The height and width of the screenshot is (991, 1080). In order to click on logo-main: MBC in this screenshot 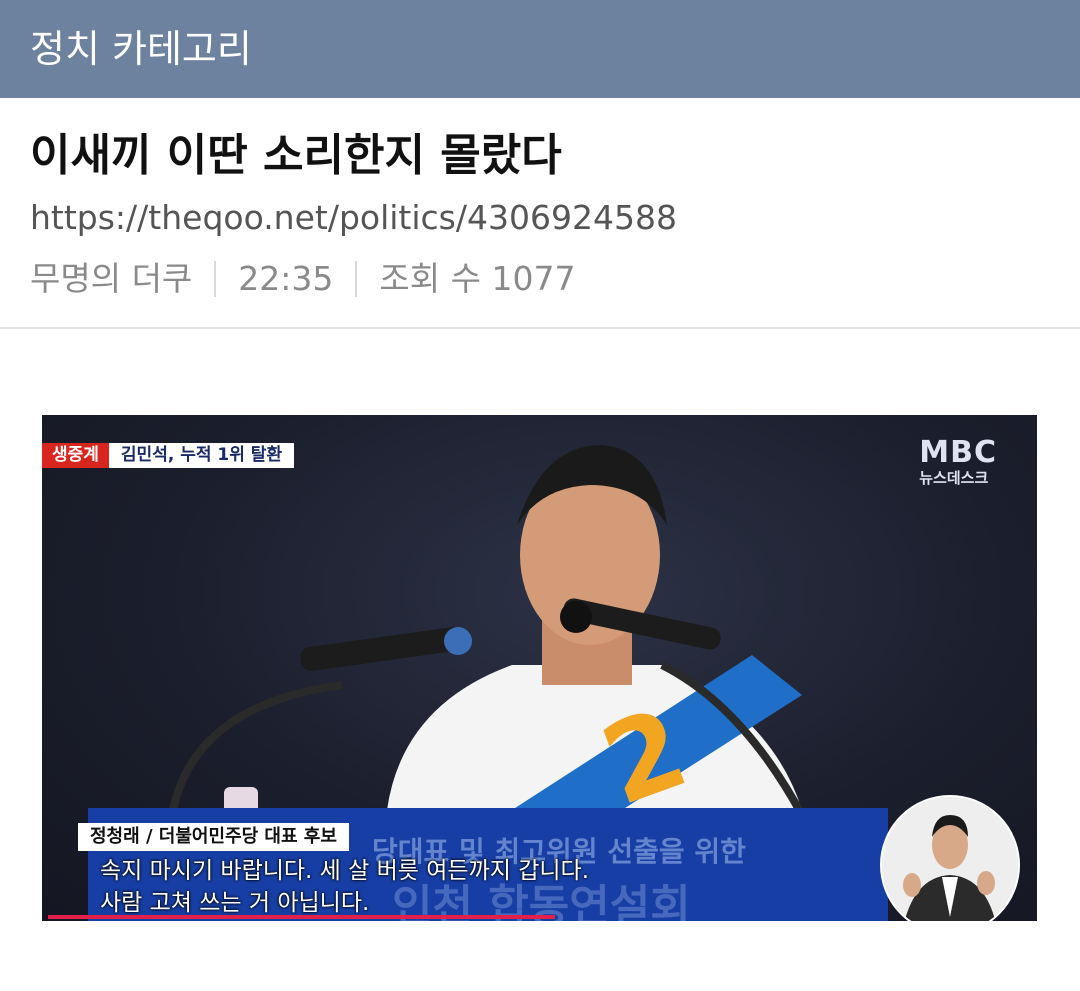, I will do `click(958, 452)`.